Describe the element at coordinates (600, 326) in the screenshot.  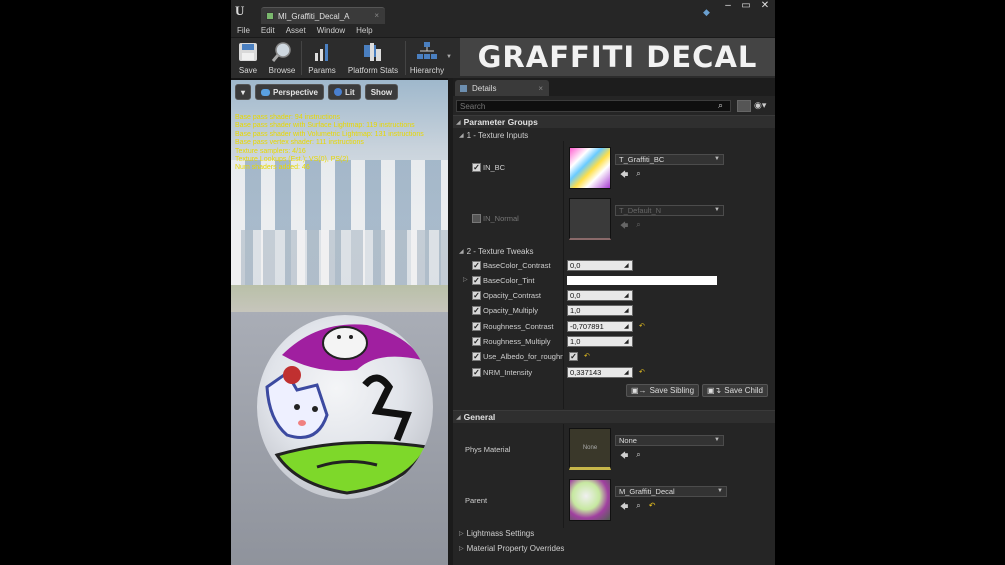
I see `value-field: -0,707891 ◢` at that location.